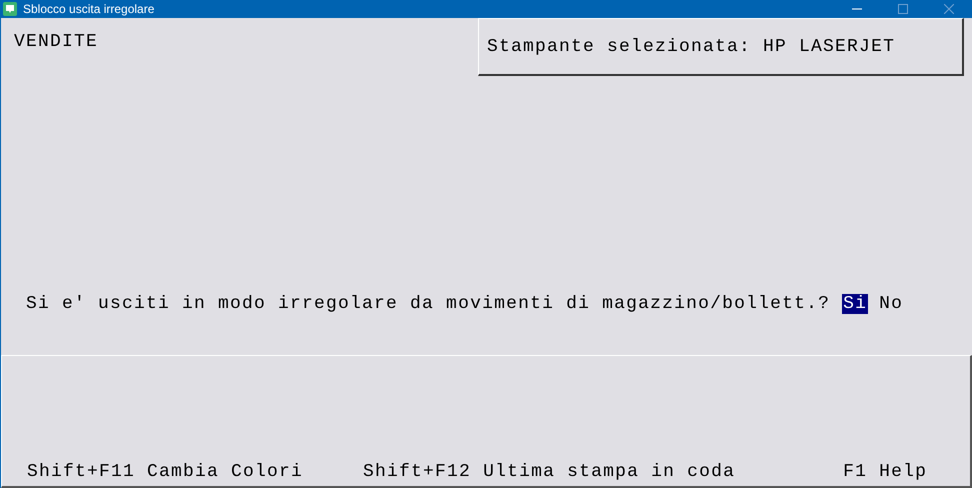 The height and width of the screenshot is (488, 972). I want to click on answer-option: Si, so click(855, 304).